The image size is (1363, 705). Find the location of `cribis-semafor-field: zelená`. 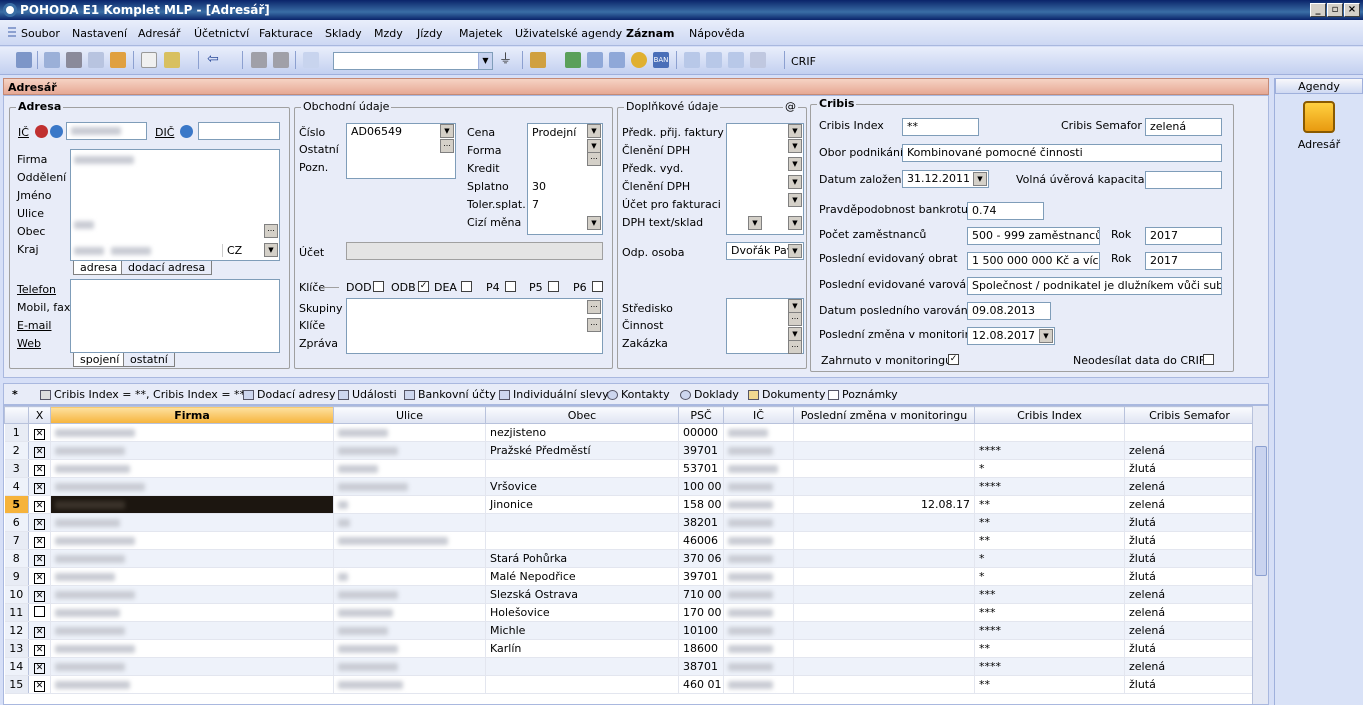

cribis-semafor-field: zelená is located at coordinates (1183, 127).